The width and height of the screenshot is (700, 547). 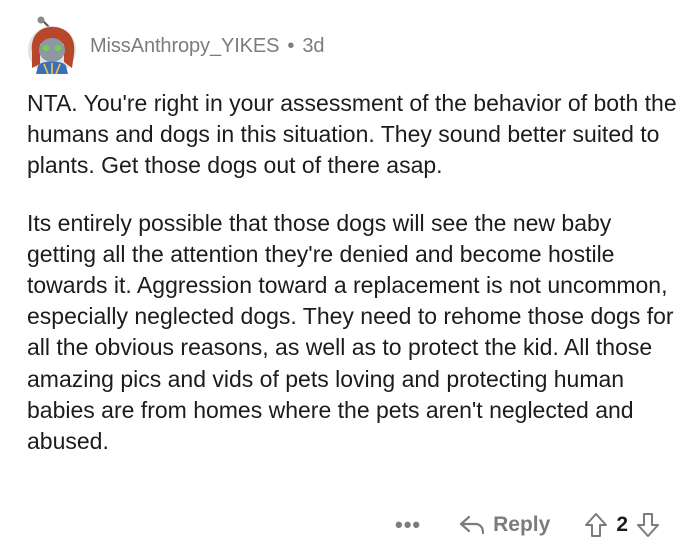 I want to click on username: MissAnthropy_YIKES, so click(x=185, y=46).